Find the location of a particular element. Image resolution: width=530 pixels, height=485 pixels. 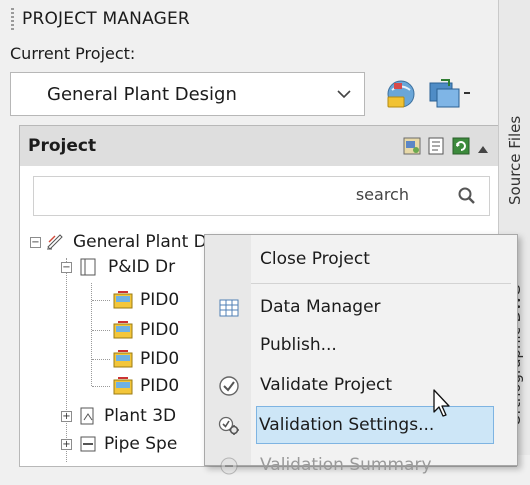

project-search-input: search is located at coordinates (261, 196).